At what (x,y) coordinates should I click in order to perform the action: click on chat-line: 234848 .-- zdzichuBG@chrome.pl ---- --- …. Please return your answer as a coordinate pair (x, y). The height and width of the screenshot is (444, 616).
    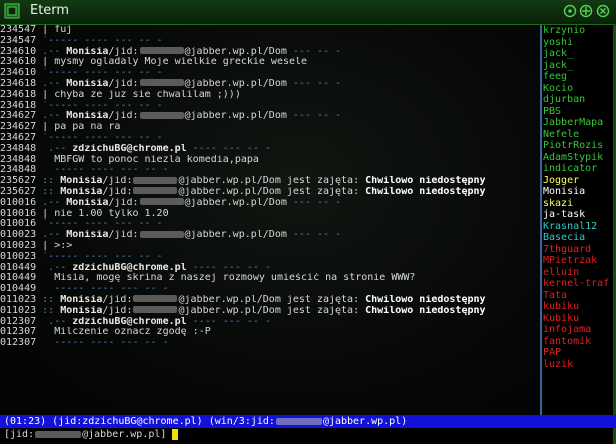
    Looking at the image, I should click on (270, 149).